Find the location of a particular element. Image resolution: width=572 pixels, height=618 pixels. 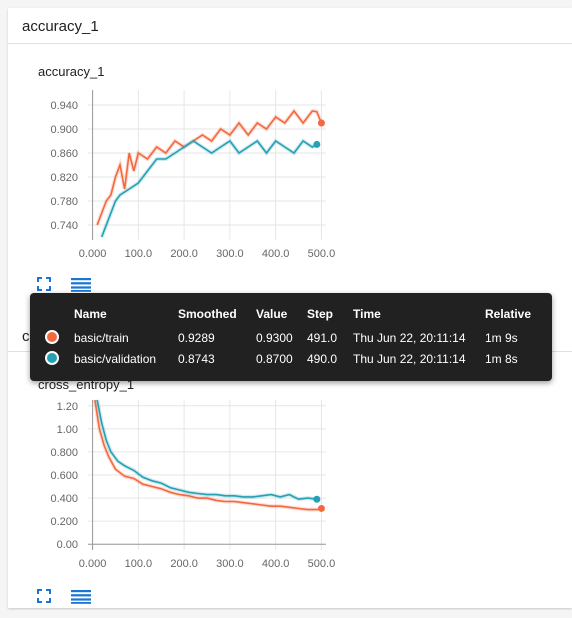

x-tick-label: 0.000 is located at coordinates (93, 564).